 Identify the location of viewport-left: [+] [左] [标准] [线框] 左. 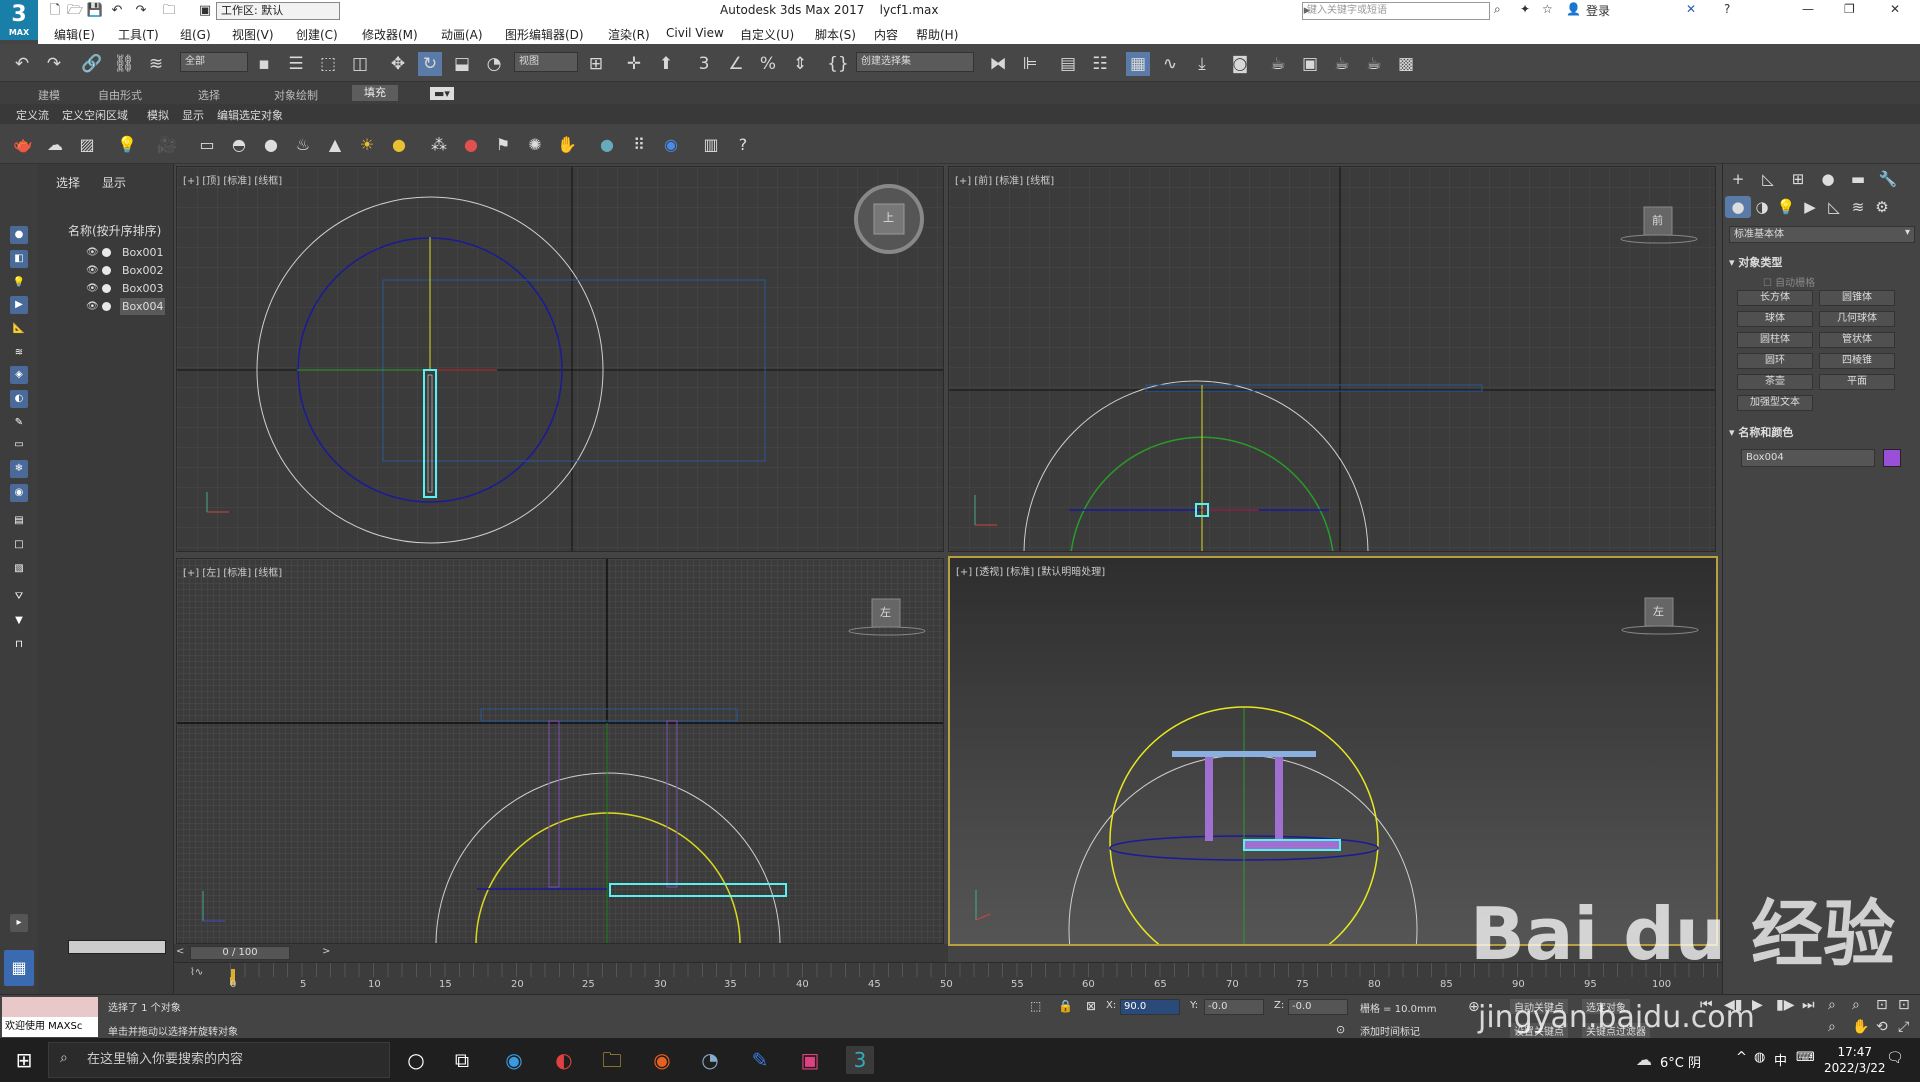
(560, 751).